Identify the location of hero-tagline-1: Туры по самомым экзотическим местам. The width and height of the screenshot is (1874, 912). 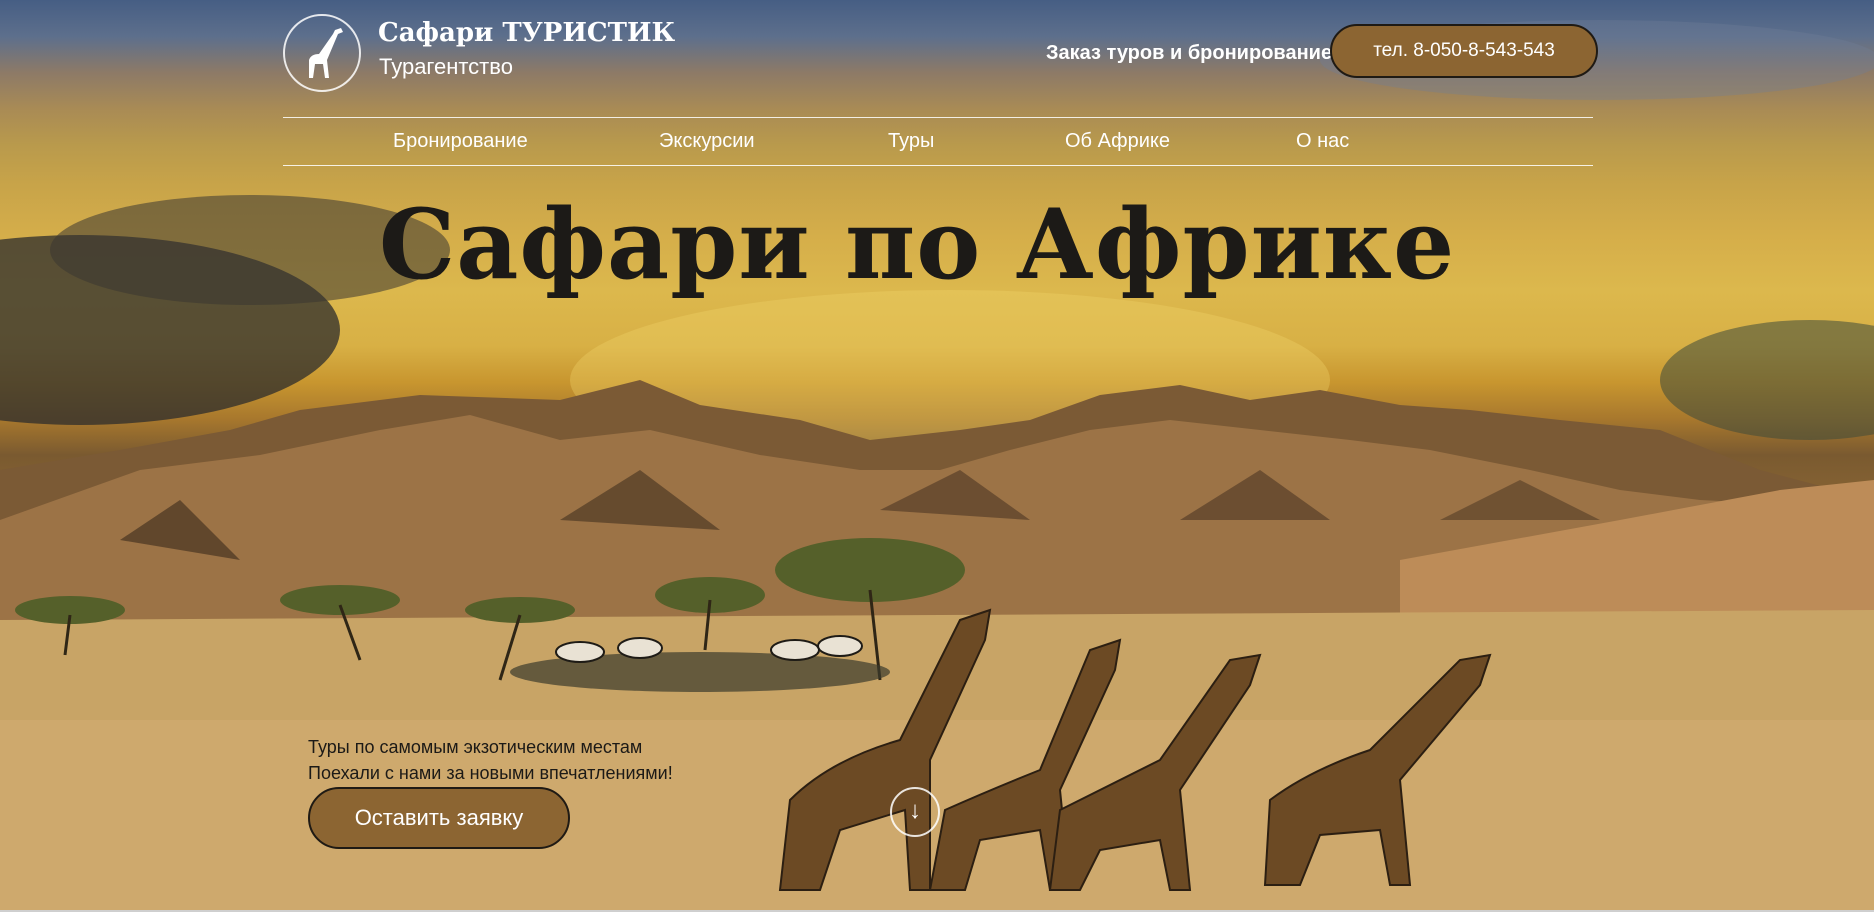
(475, 747).